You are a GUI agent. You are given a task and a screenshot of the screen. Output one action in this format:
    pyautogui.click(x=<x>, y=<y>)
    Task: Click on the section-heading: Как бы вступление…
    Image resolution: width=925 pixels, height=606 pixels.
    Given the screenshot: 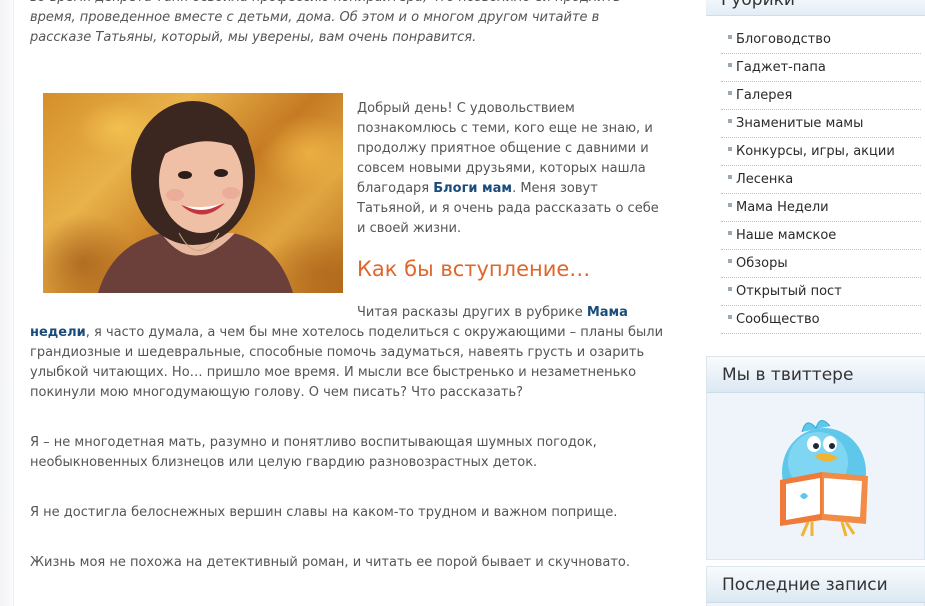 What is the action you would take?
    pyautogui.click(x=474, y=269)
    